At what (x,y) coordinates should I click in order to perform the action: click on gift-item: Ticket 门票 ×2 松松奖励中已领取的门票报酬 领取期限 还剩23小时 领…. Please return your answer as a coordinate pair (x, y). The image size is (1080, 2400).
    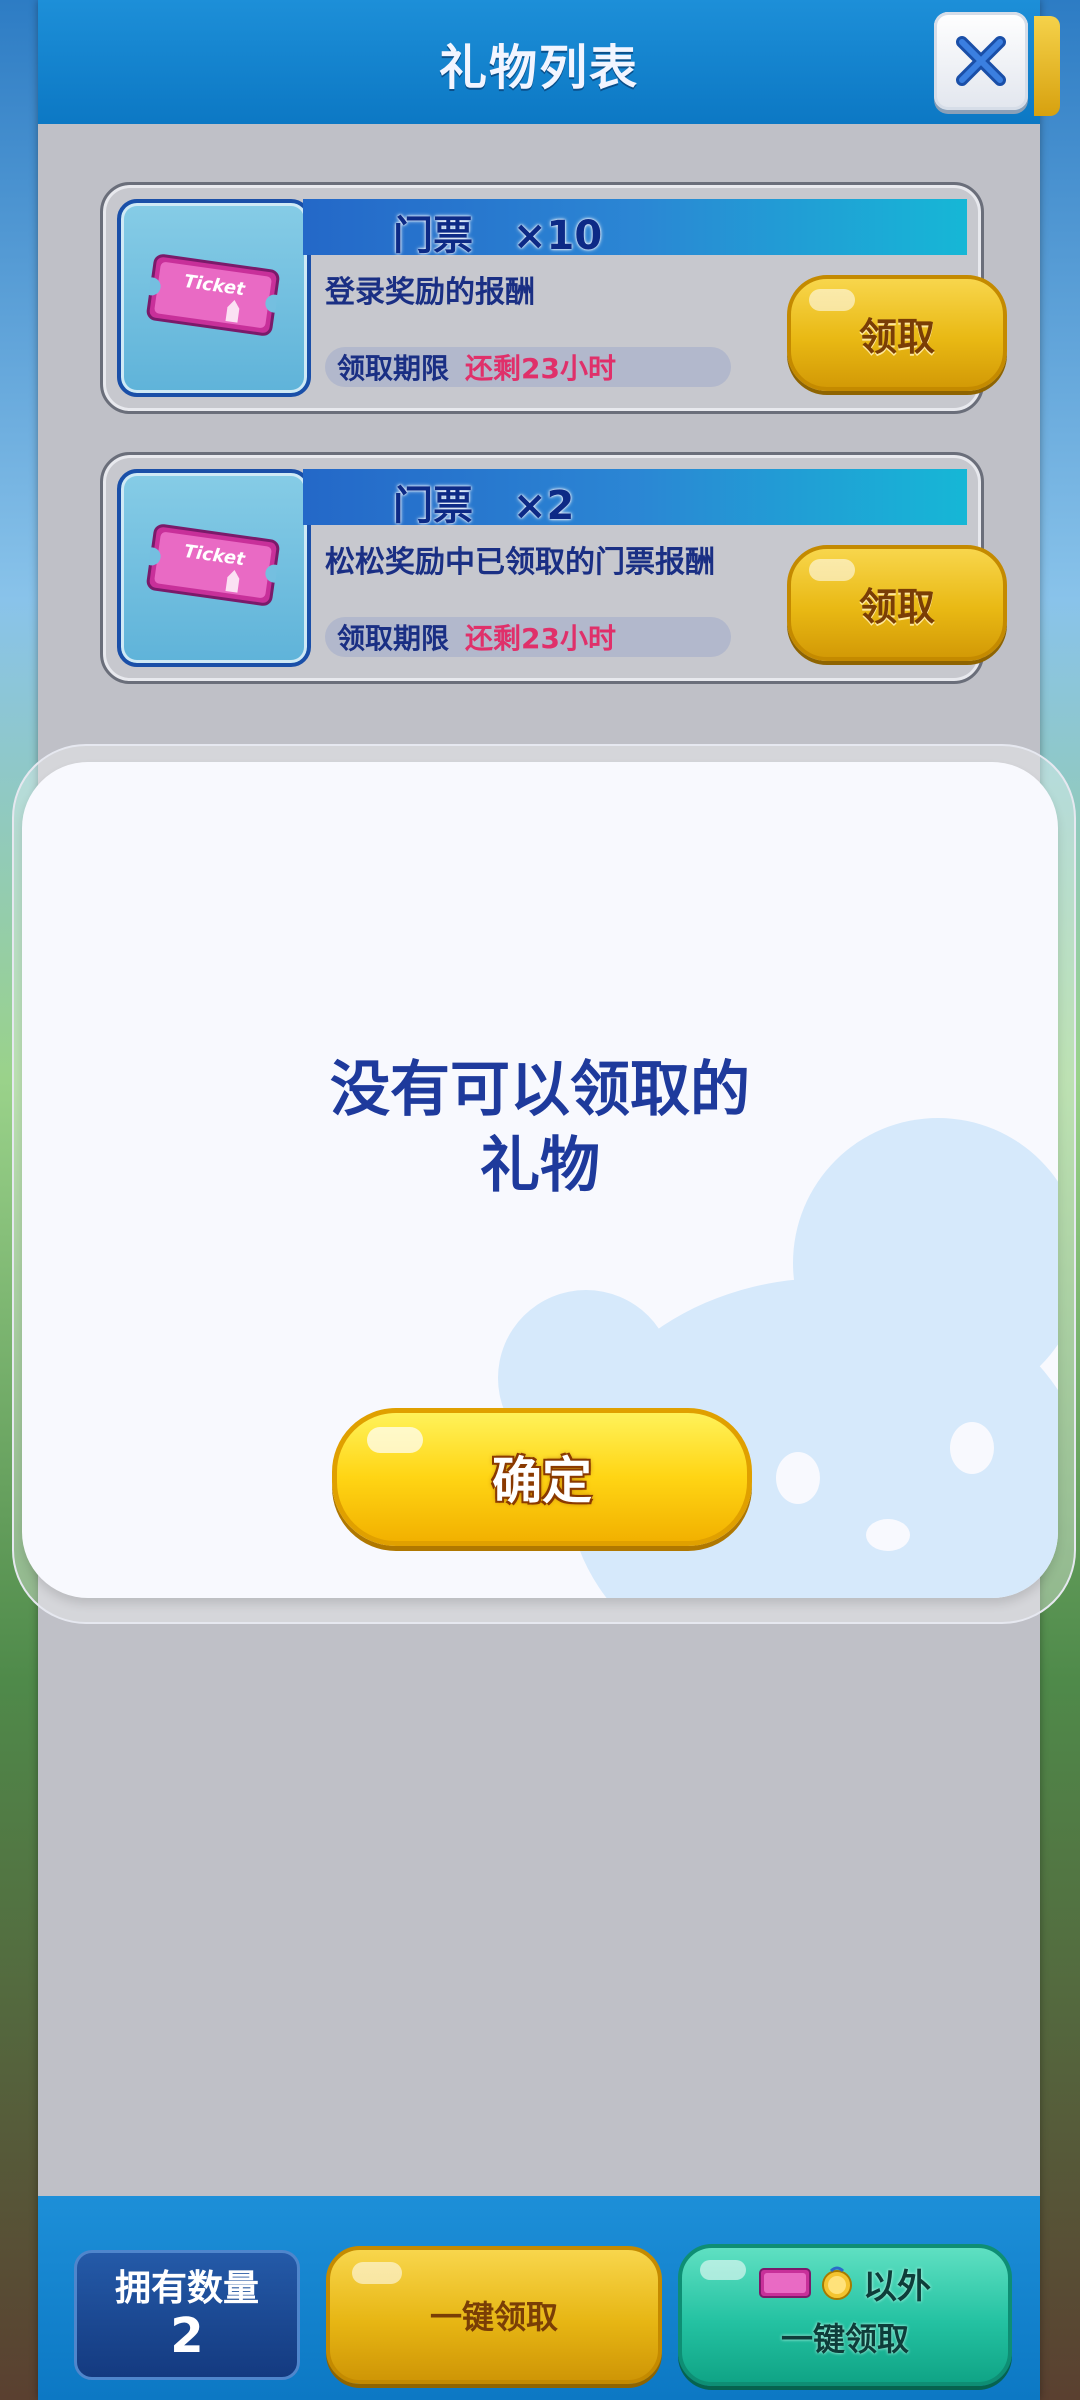
    Looking at the image, I should click on (553, 568).